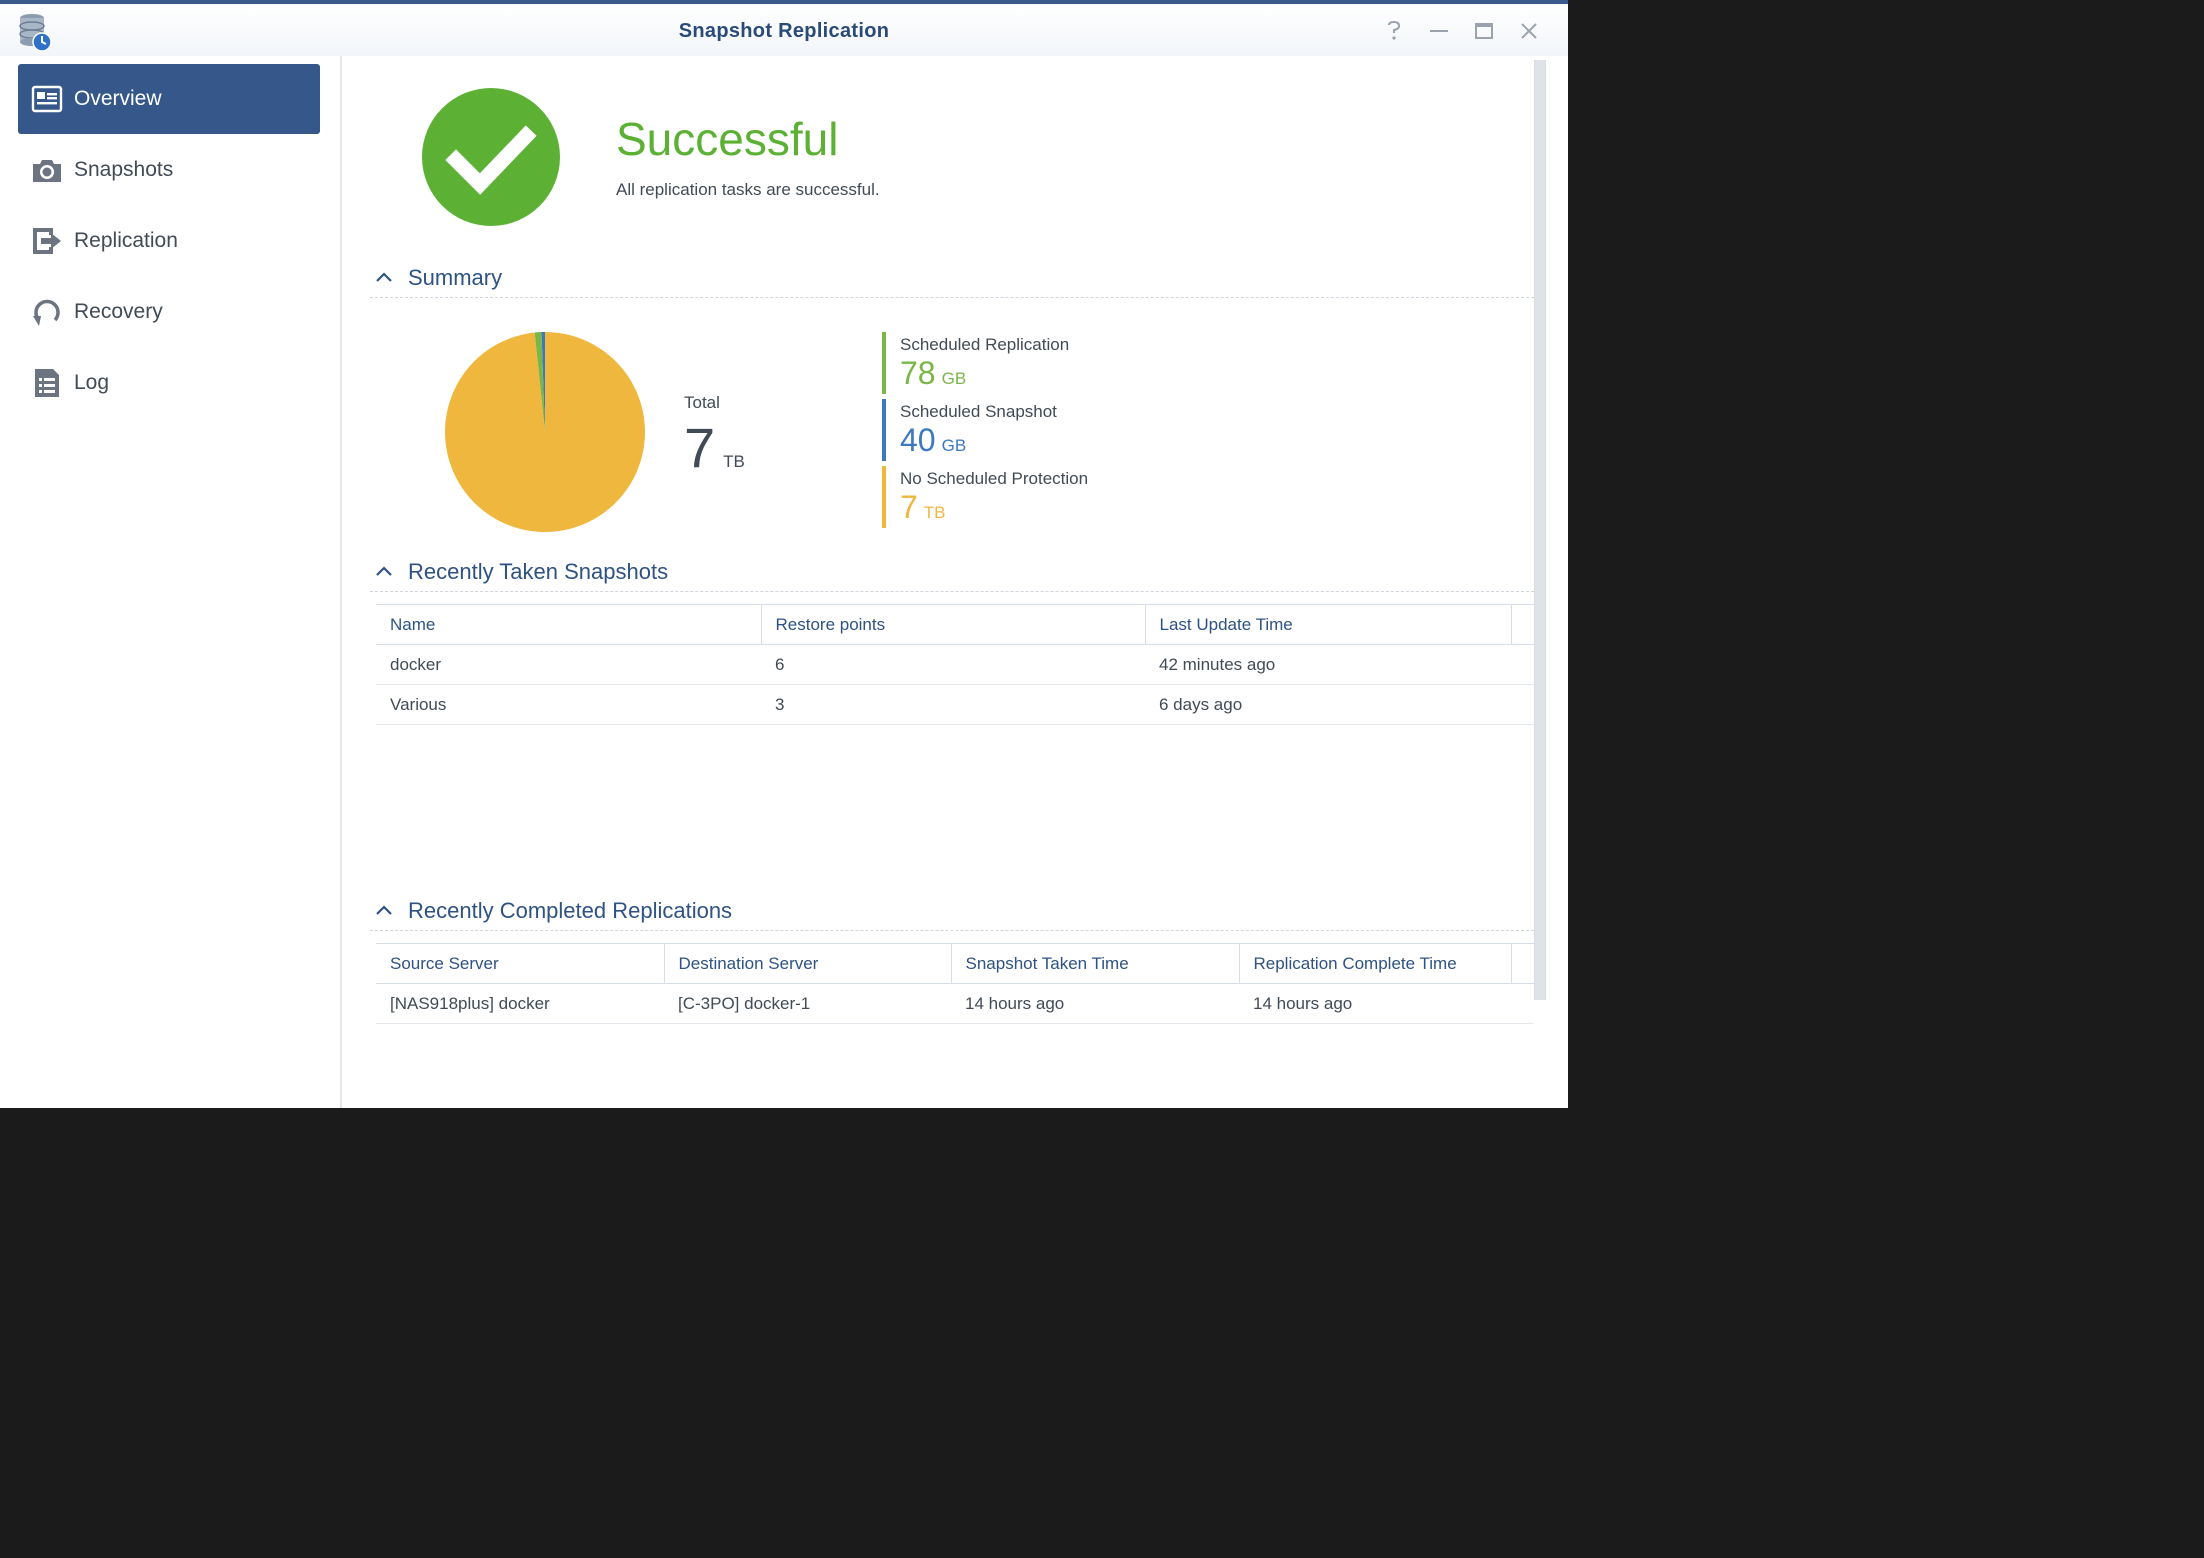  I want to click on column-header-source-server: Source Server, so click(520, 963).